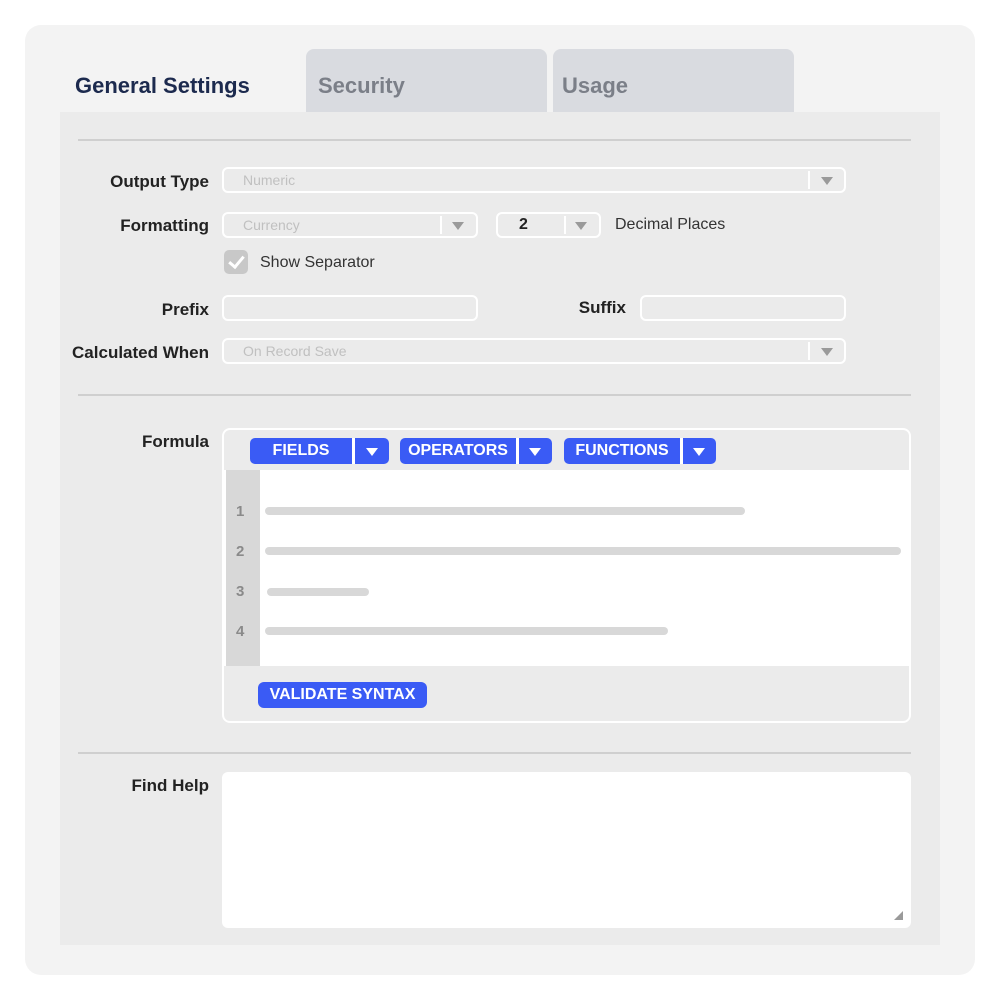 This screenshot has width=1000, height=1000. Describe the element at coordinates (301, 450) in the screenshot. I see `fields-button-label: FIELDS` at that location.